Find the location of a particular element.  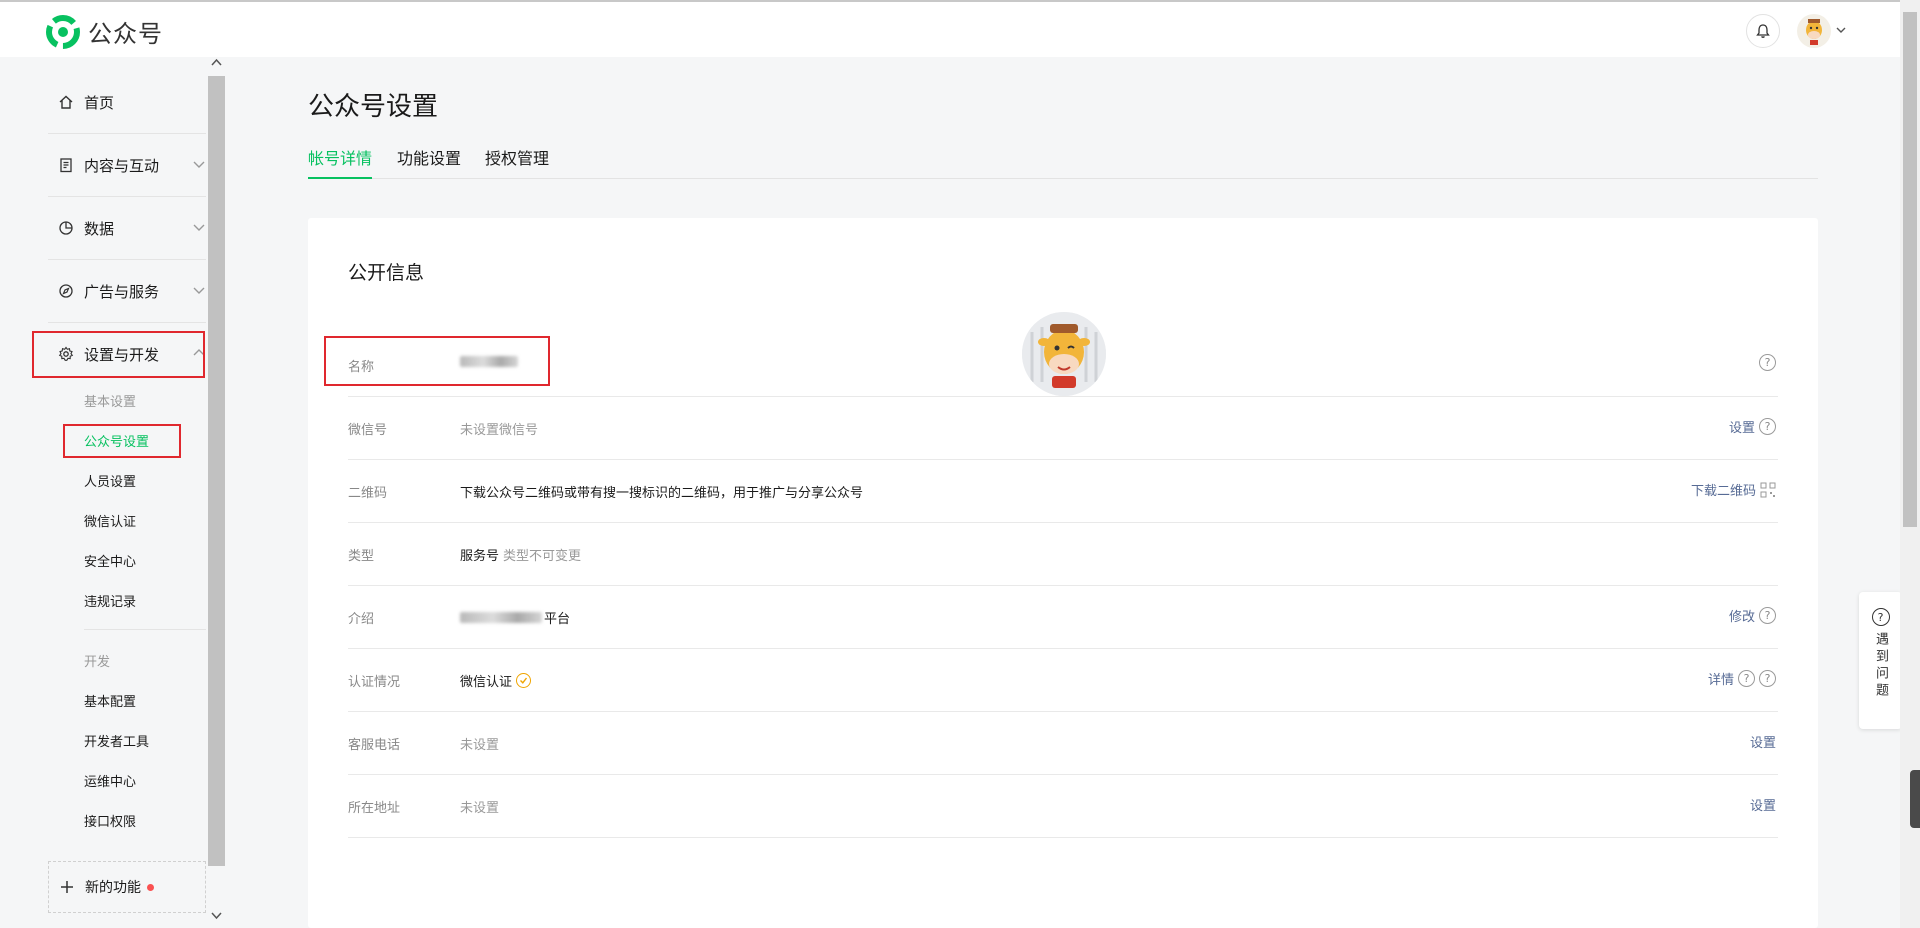

sidebar-item-label: 数据 is located at coordinates (99, 228).